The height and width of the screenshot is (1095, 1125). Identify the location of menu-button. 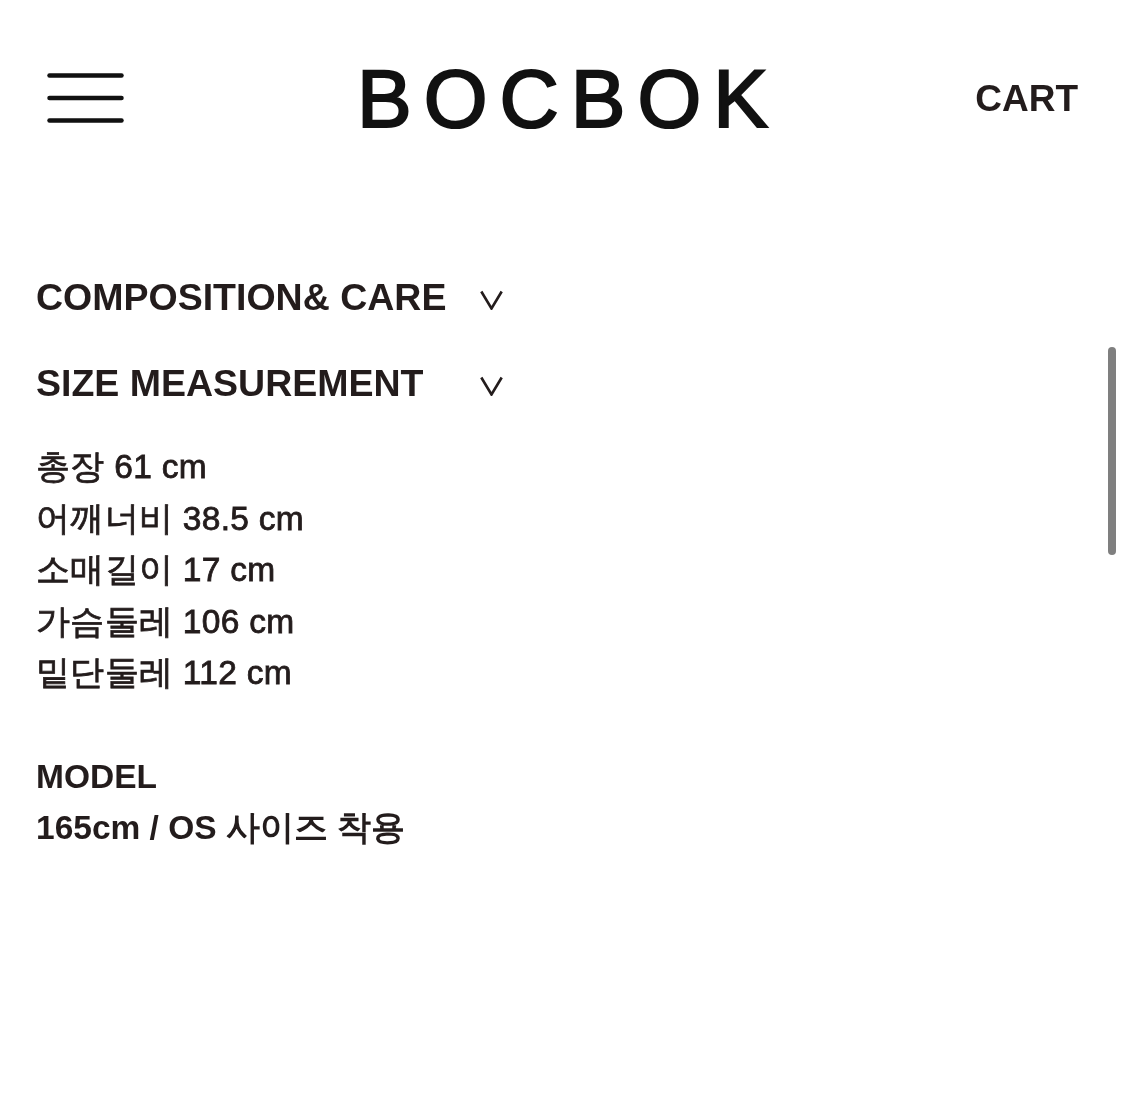
(85, 98).